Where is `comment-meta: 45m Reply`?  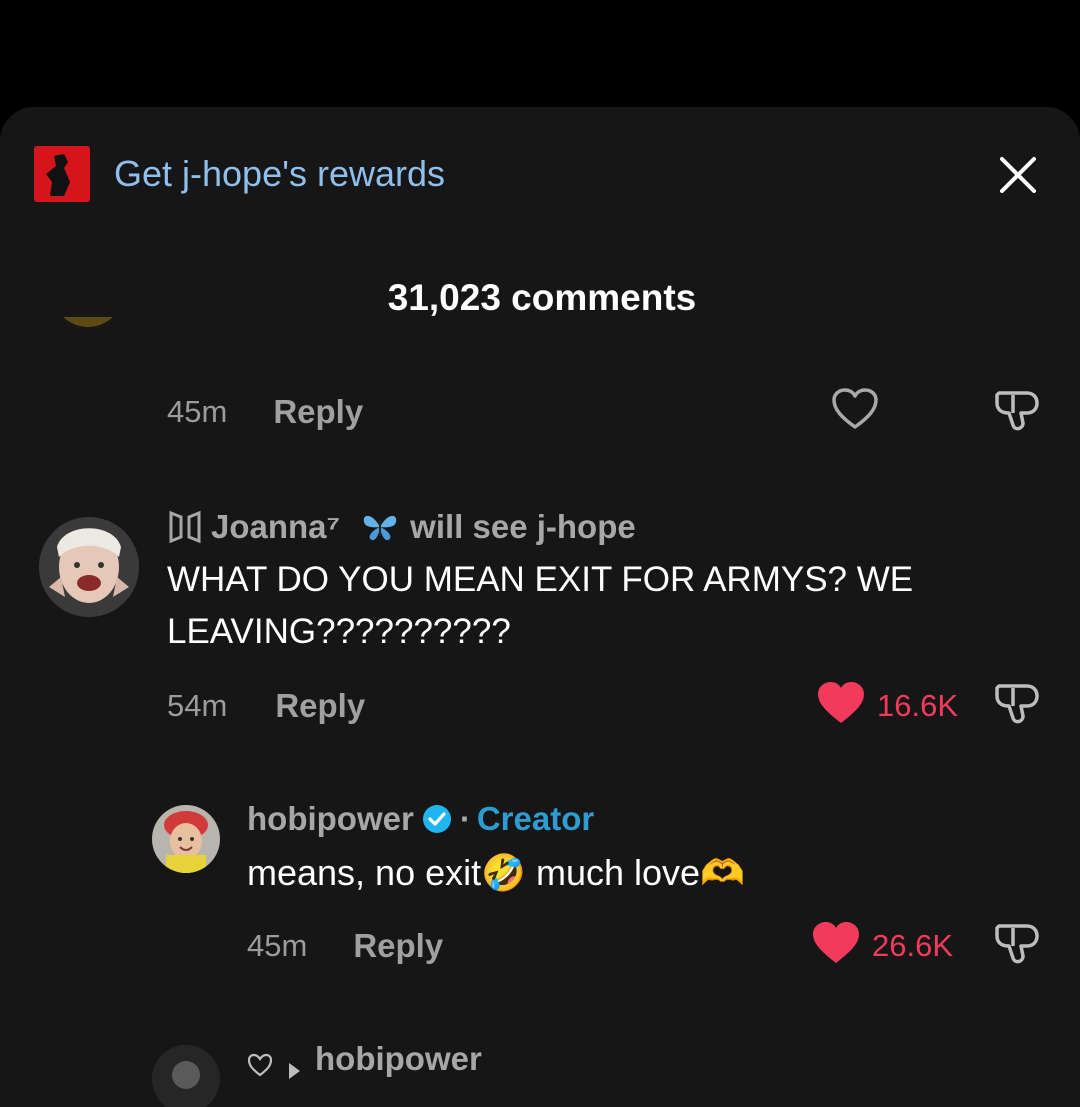 comment-meta: 45m Reply is located at coordinates (265, 412).